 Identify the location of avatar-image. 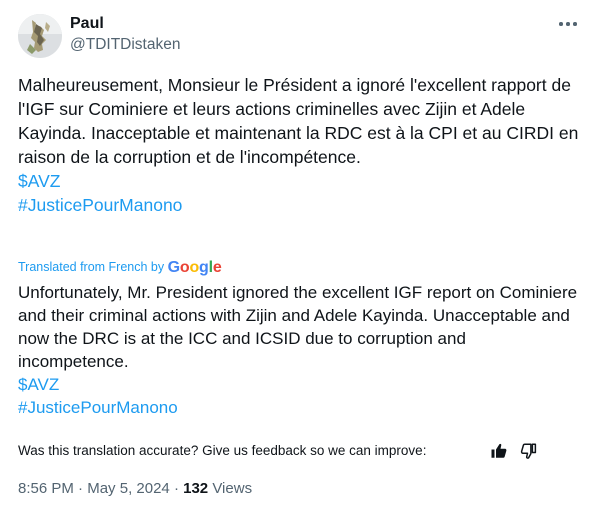
(40, 36).